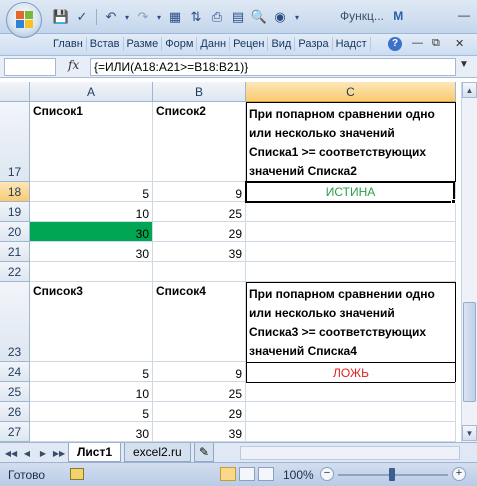  What do you see at coordinates (199, 192) in the screenshot?
I see `cell-b18: 9` at bounding box center [199, 192].